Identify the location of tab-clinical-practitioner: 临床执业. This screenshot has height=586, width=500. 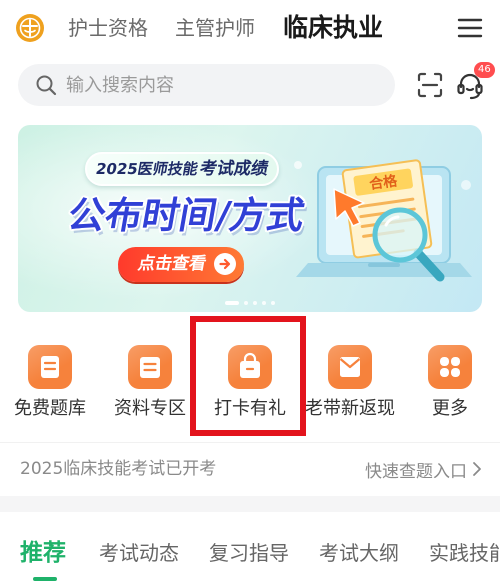
(333, 28).